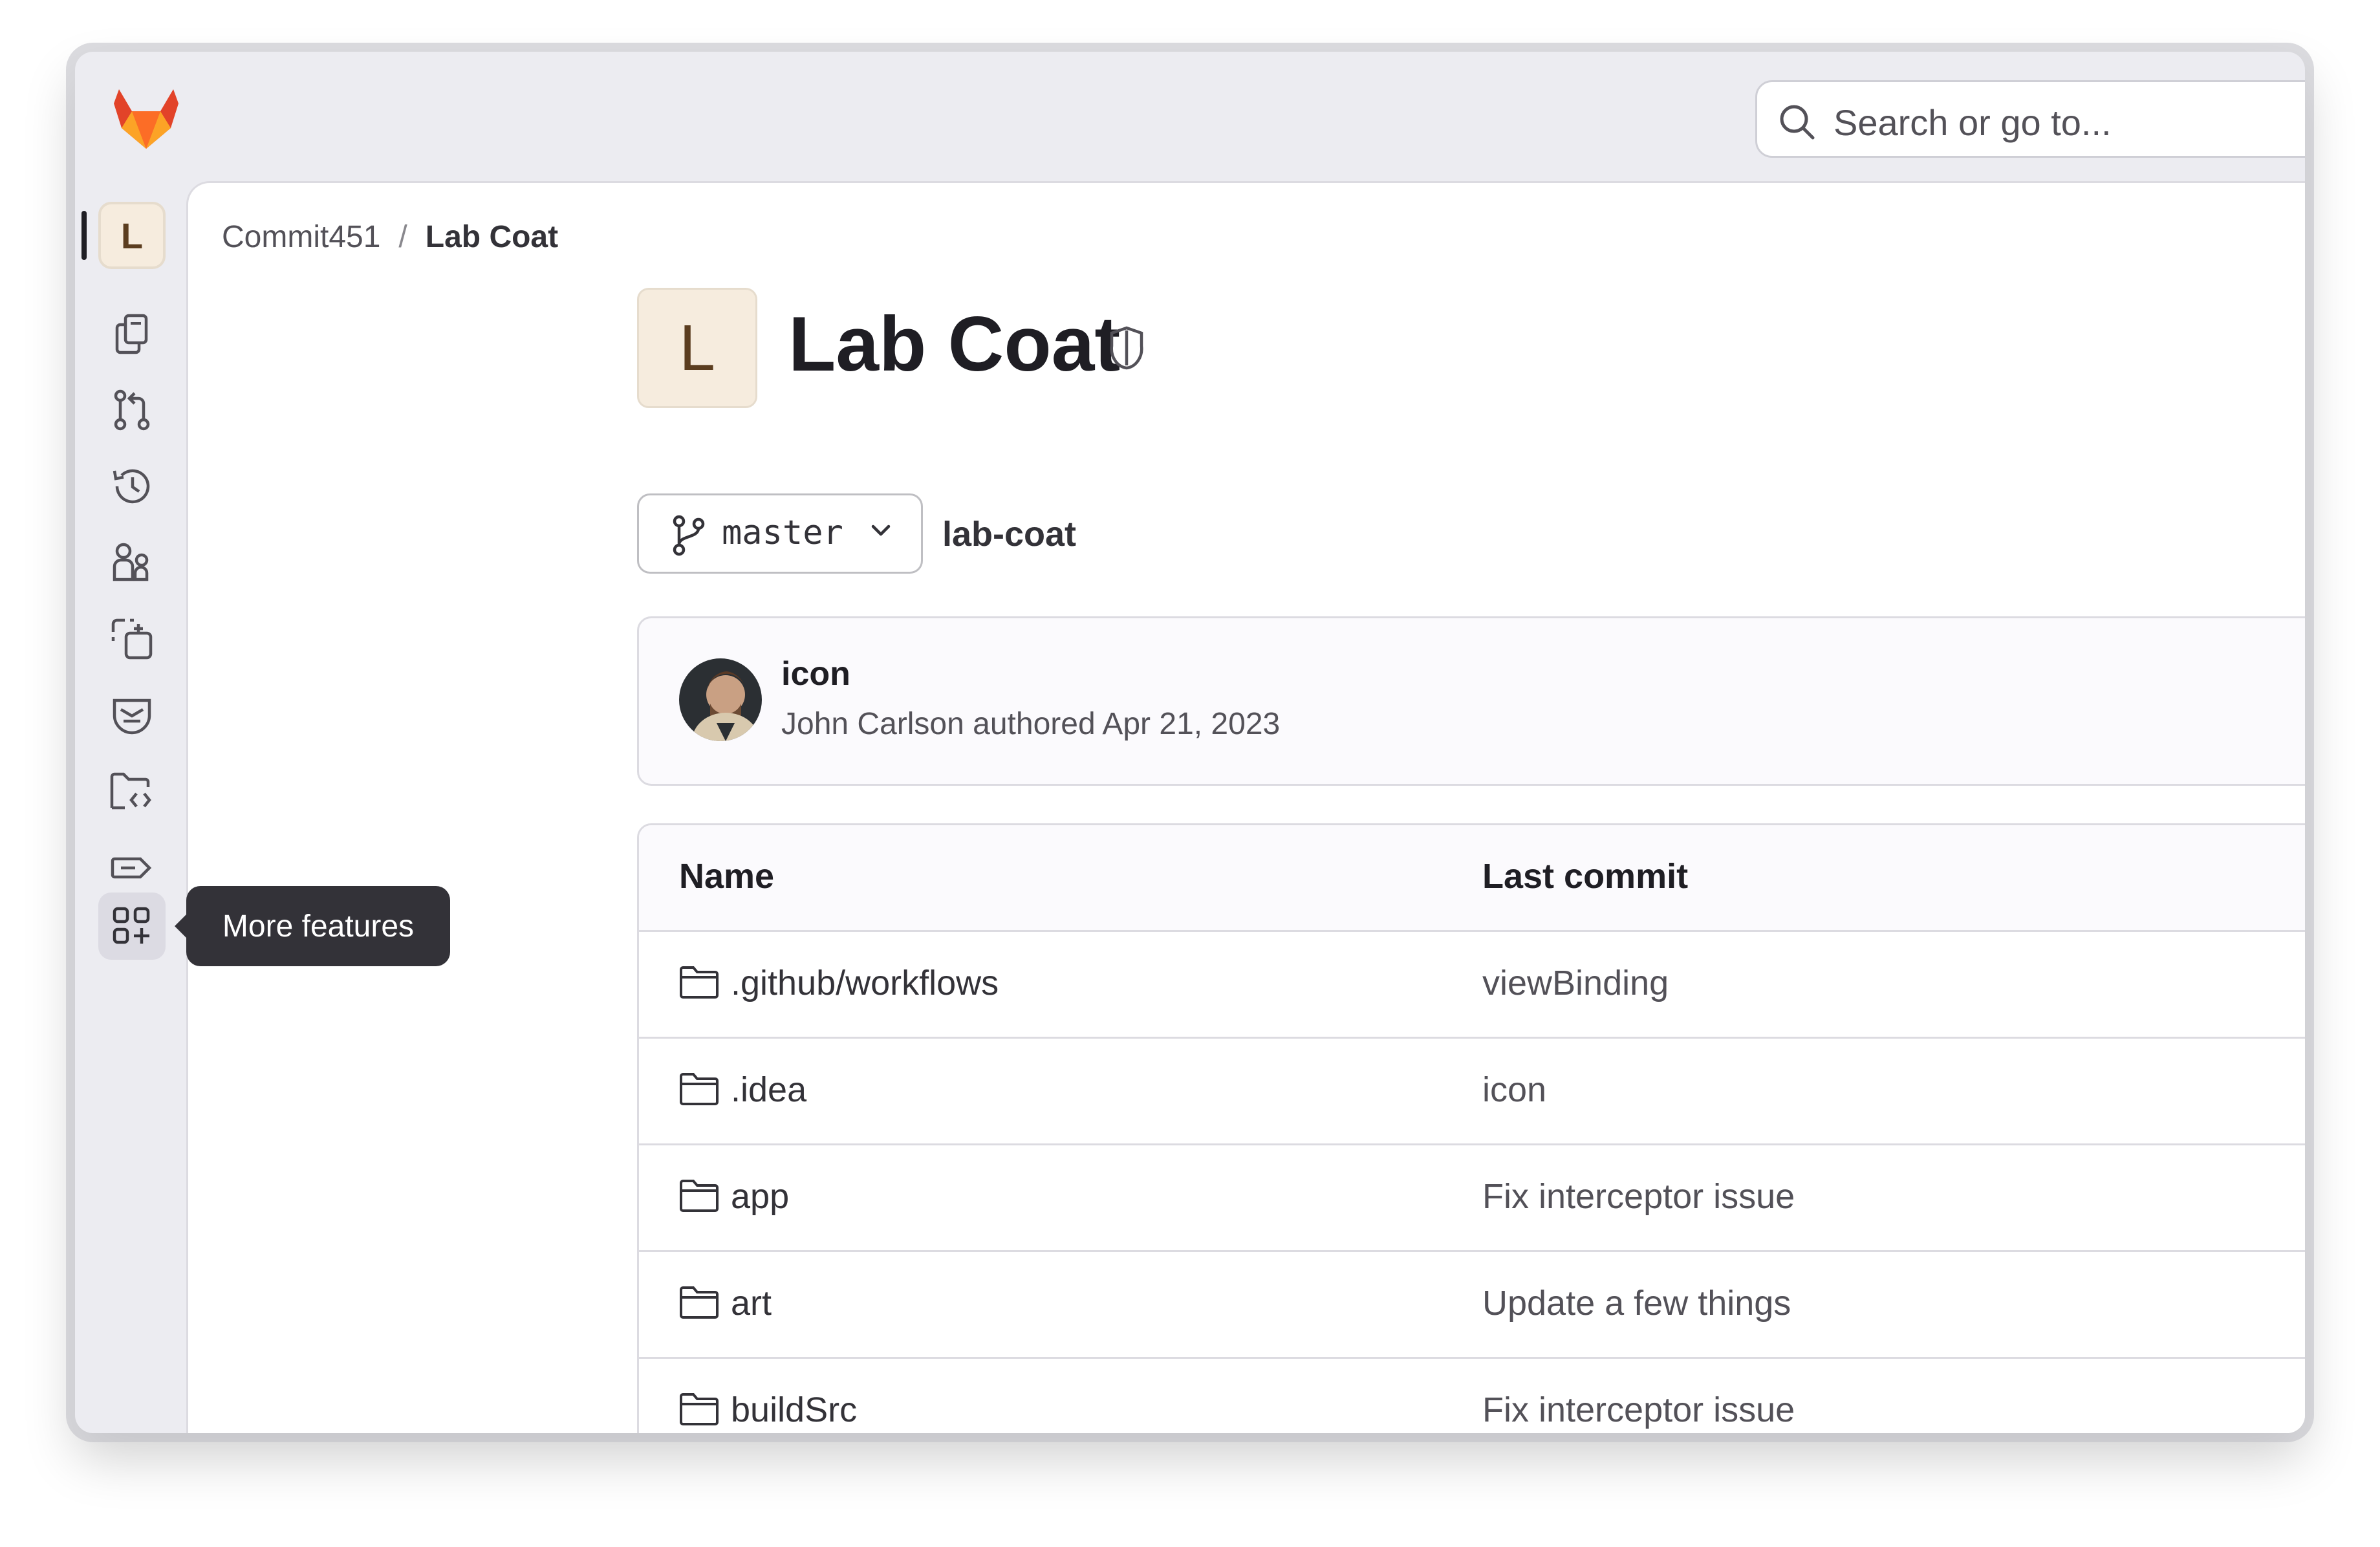  I want to click on sidebar-item-deploy, so click(132, 868).